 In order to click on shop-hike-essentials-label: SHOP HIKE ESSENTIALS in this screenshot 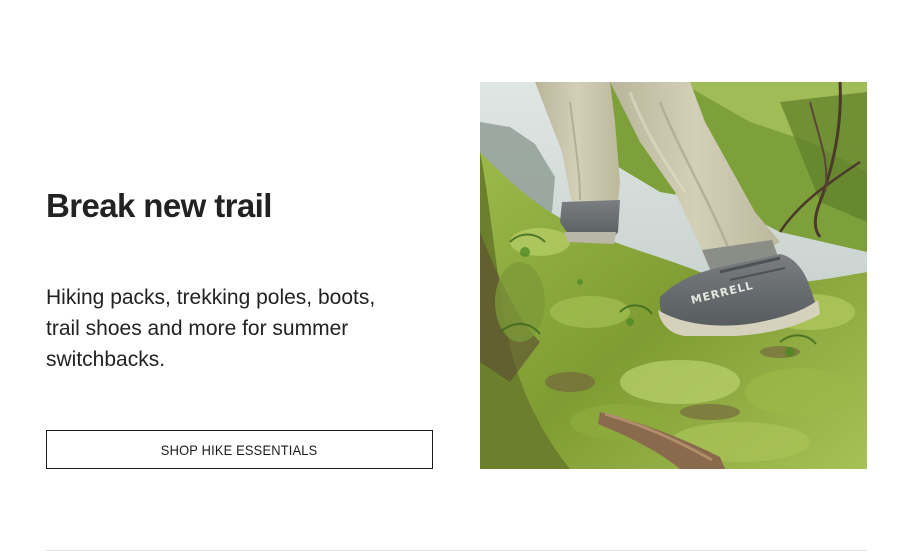, I will do `click(239, 449)`.